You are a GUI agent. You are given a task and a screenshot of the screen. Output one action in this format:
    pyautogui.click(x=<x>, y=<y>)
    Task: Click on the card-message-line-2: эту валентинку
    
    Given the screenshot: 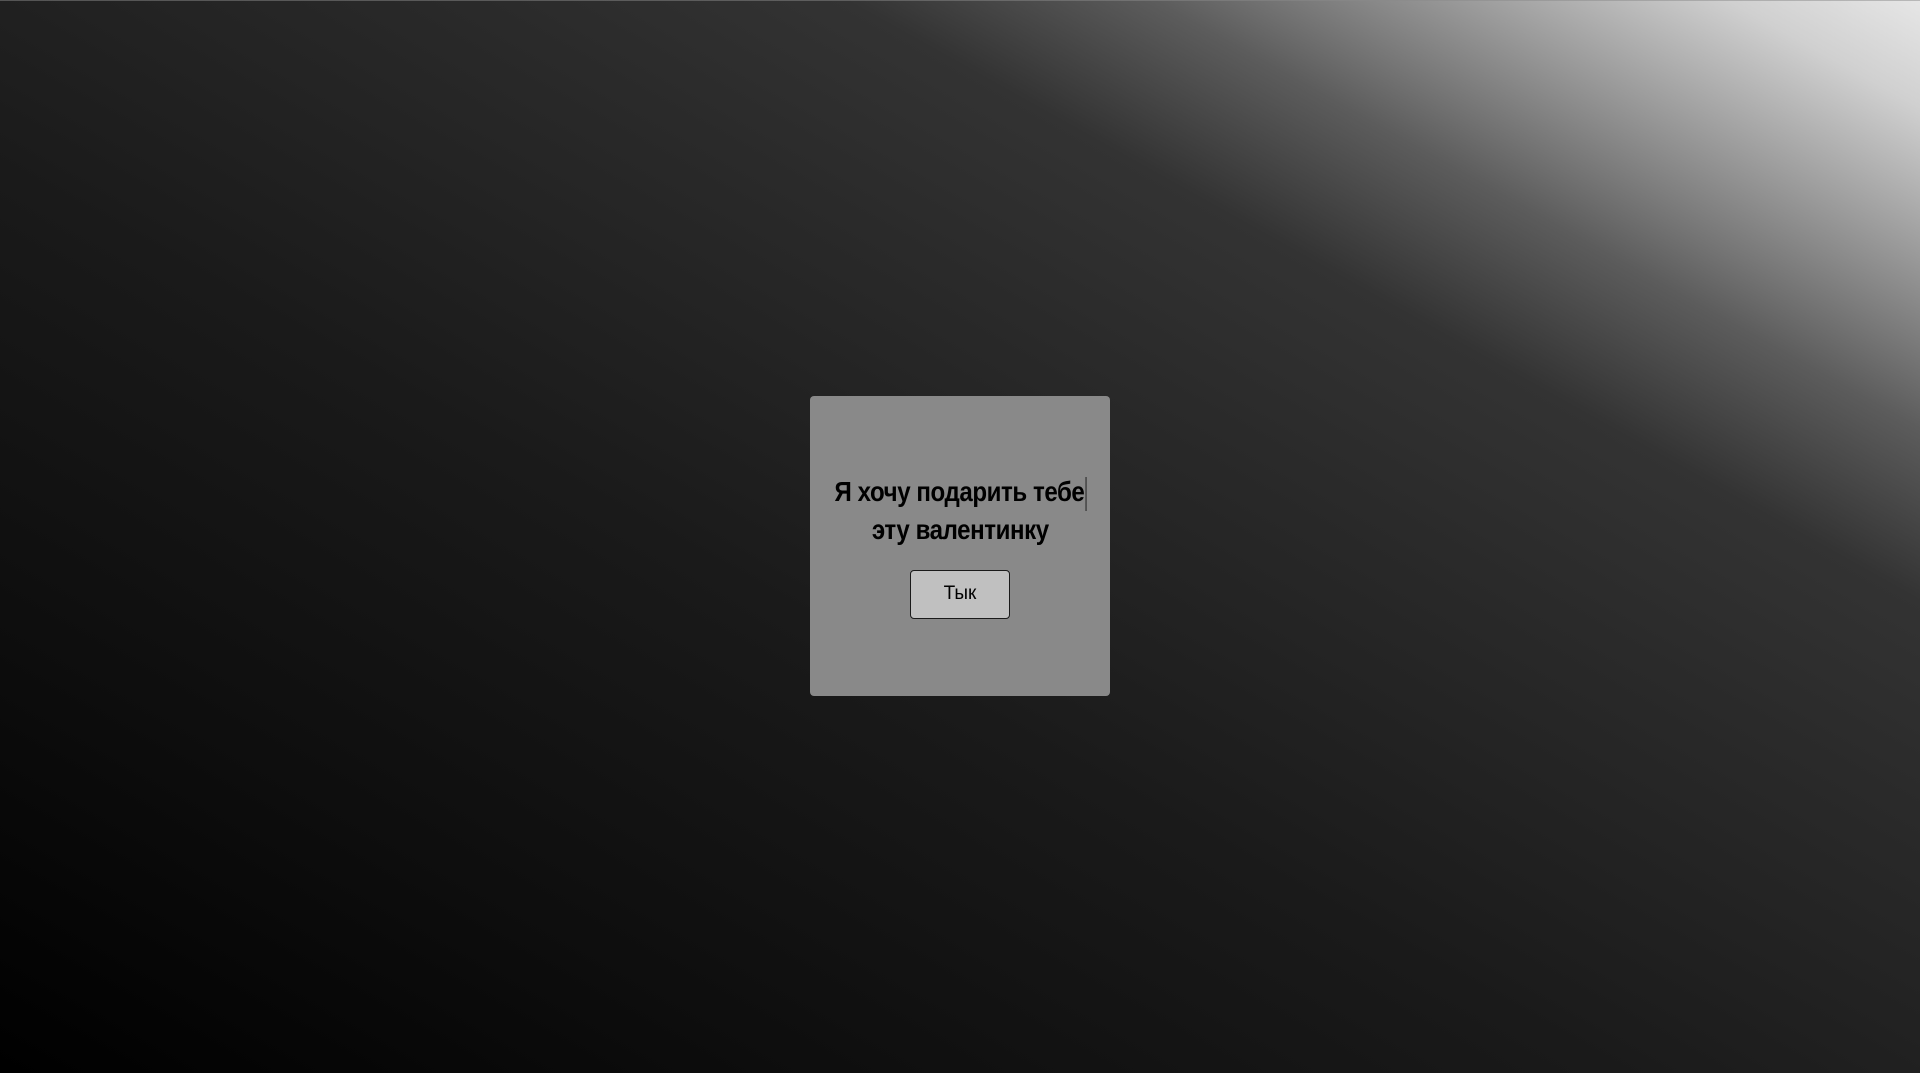 What is the action you would take?
    pyautogui.click(x=960, y=529)
    